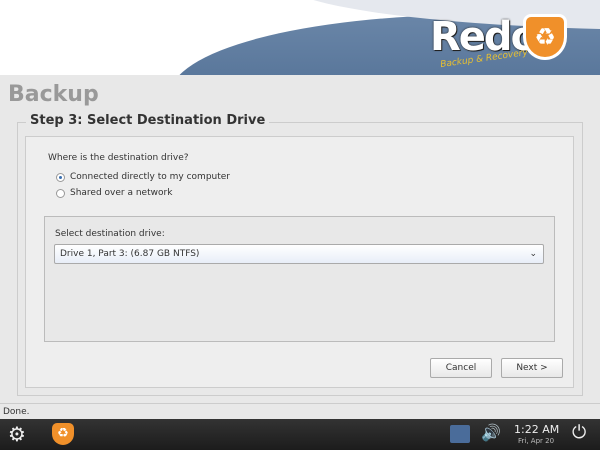 This screenshot has height=450, width=600. I want to click on radio-label: Shared over a network, so click(121, 193).